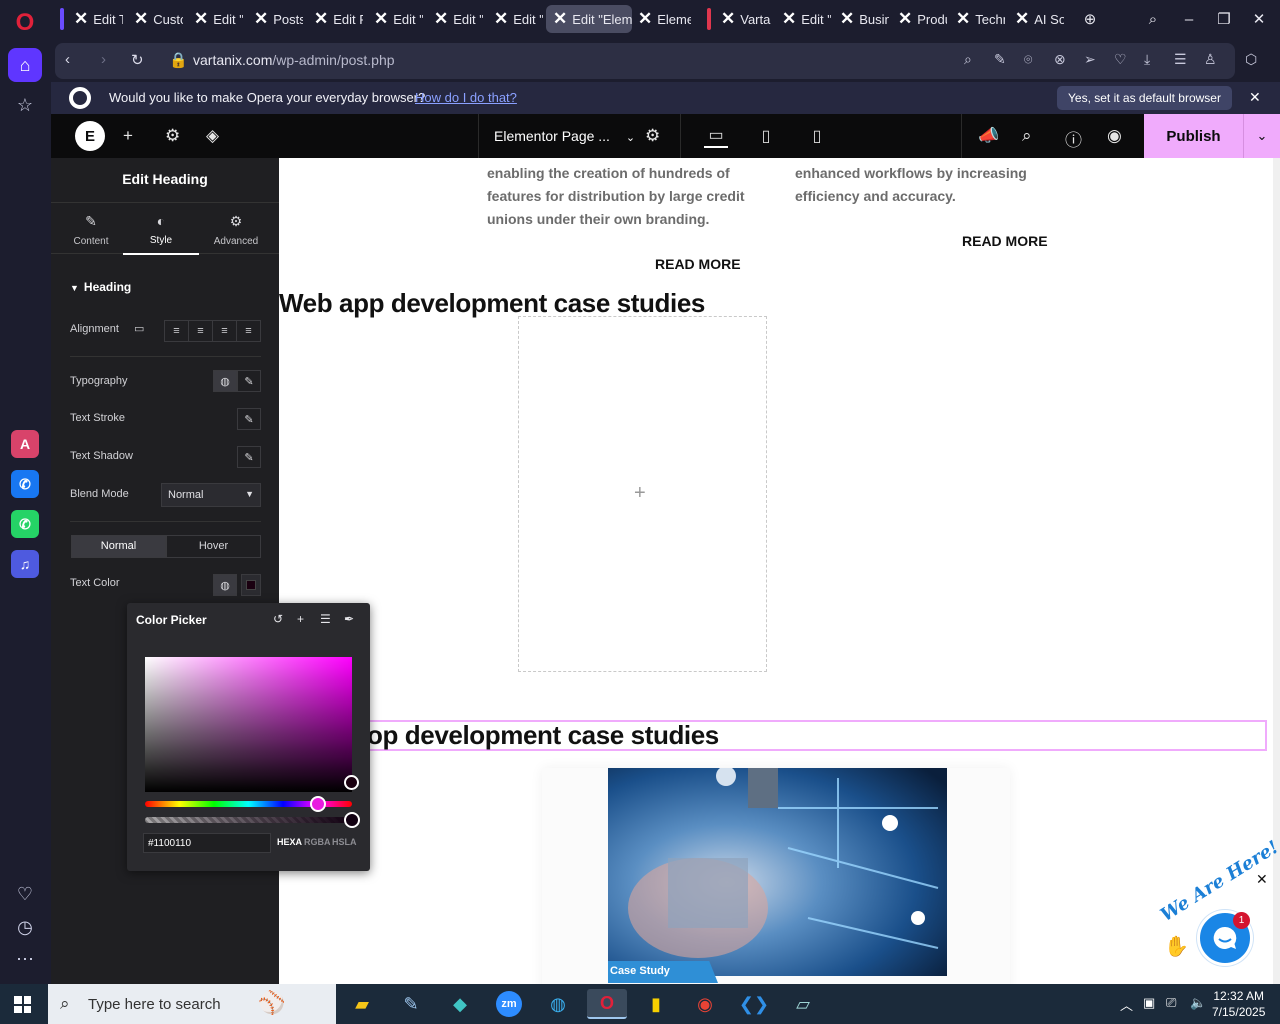 The width and height of the screenshot is (1280, 1024). I want to click on forward-icon: ›, so click(103, 59).